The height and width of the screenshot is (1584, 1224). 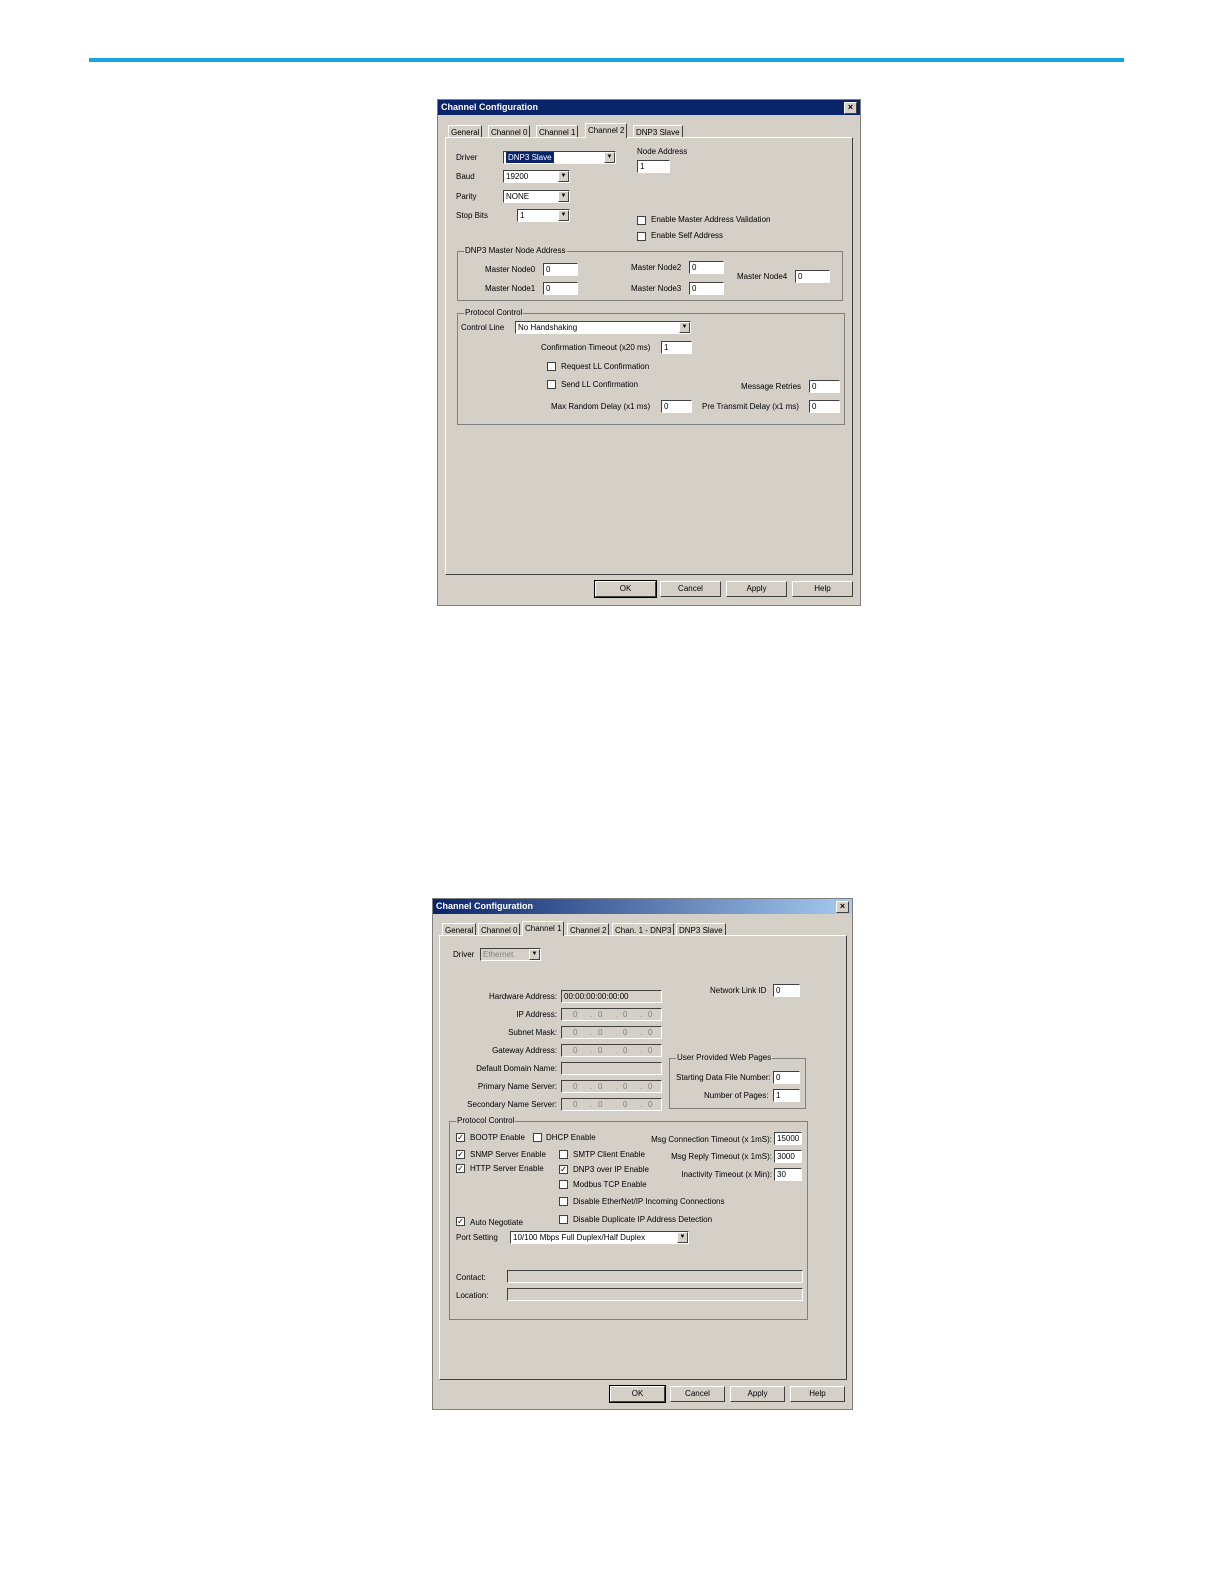 I want to click on dnp3-ip-checkbox: ✓, so click(x=563, y=1169).